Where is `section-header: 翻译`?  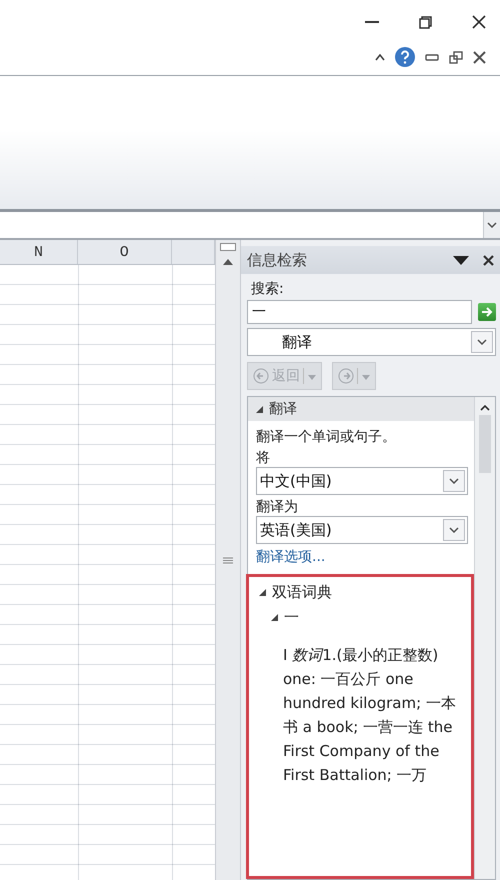 section-header: 翻译 is located at coordinates (361, 409).